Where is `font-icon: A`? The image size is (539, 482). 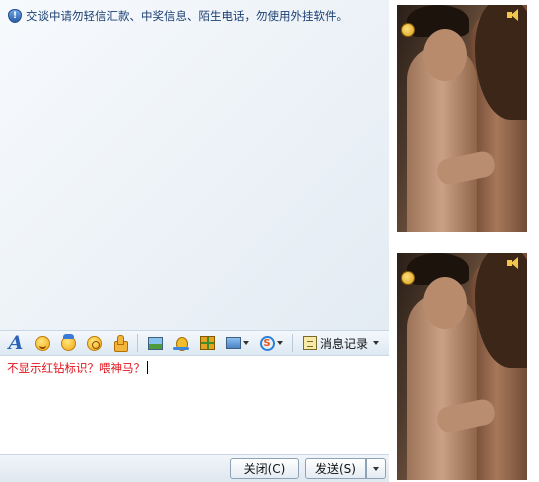 font-icon: A is located at coordinates (16, 343).